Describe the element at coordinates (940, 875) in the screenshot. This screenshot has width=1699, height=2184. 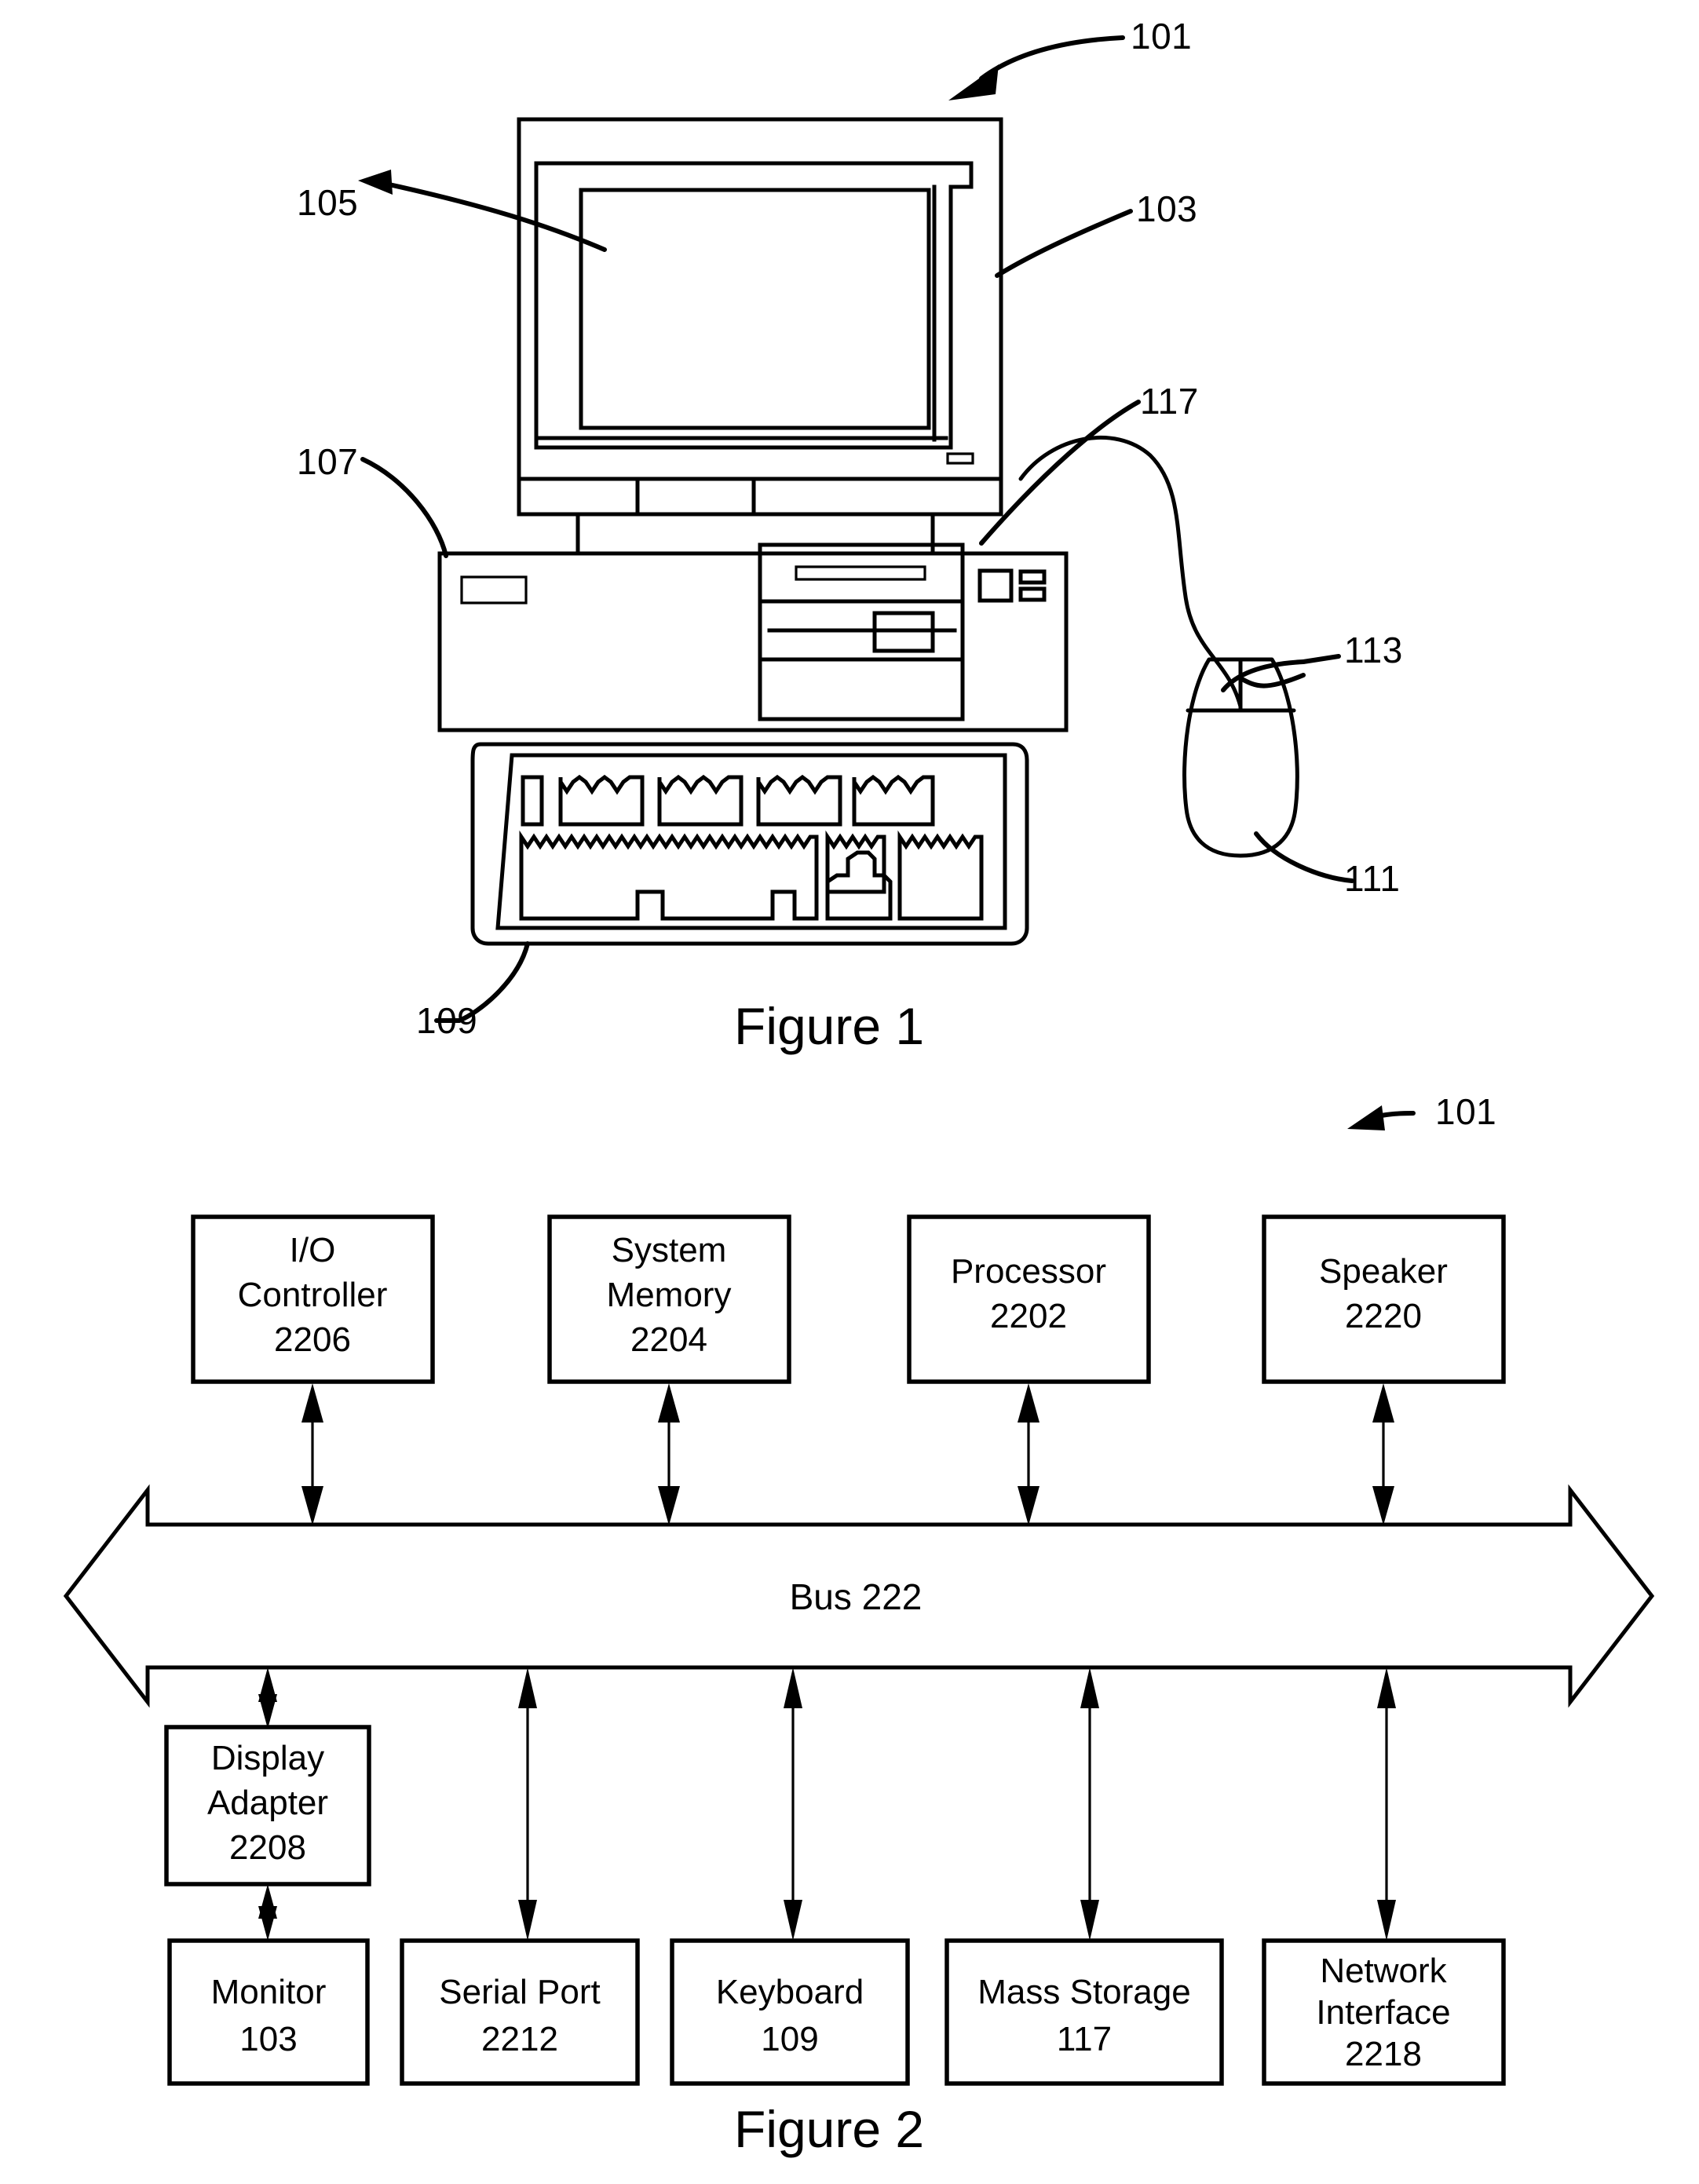
I see `keyboard-numpad` at that location.